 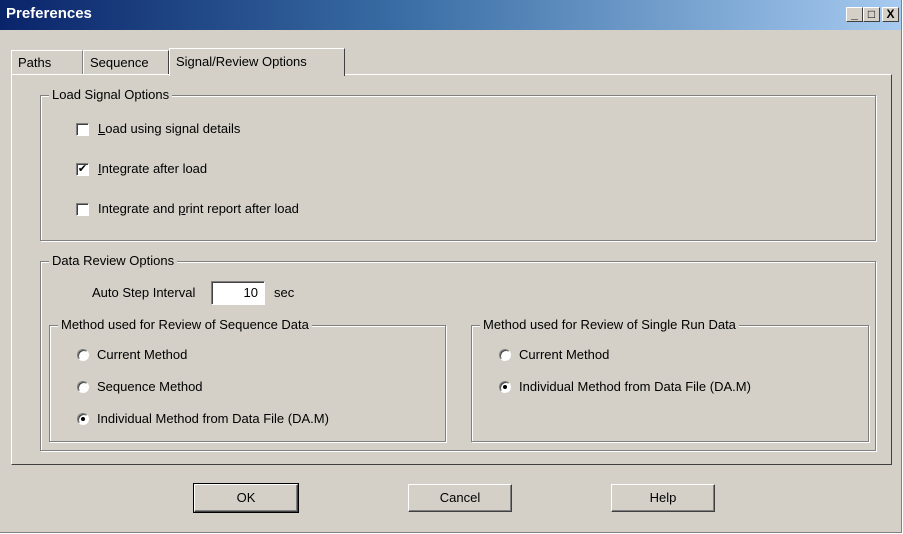 I want to click on load-using-signal-details-label: Load using signal details, so click(x=169, y=128).